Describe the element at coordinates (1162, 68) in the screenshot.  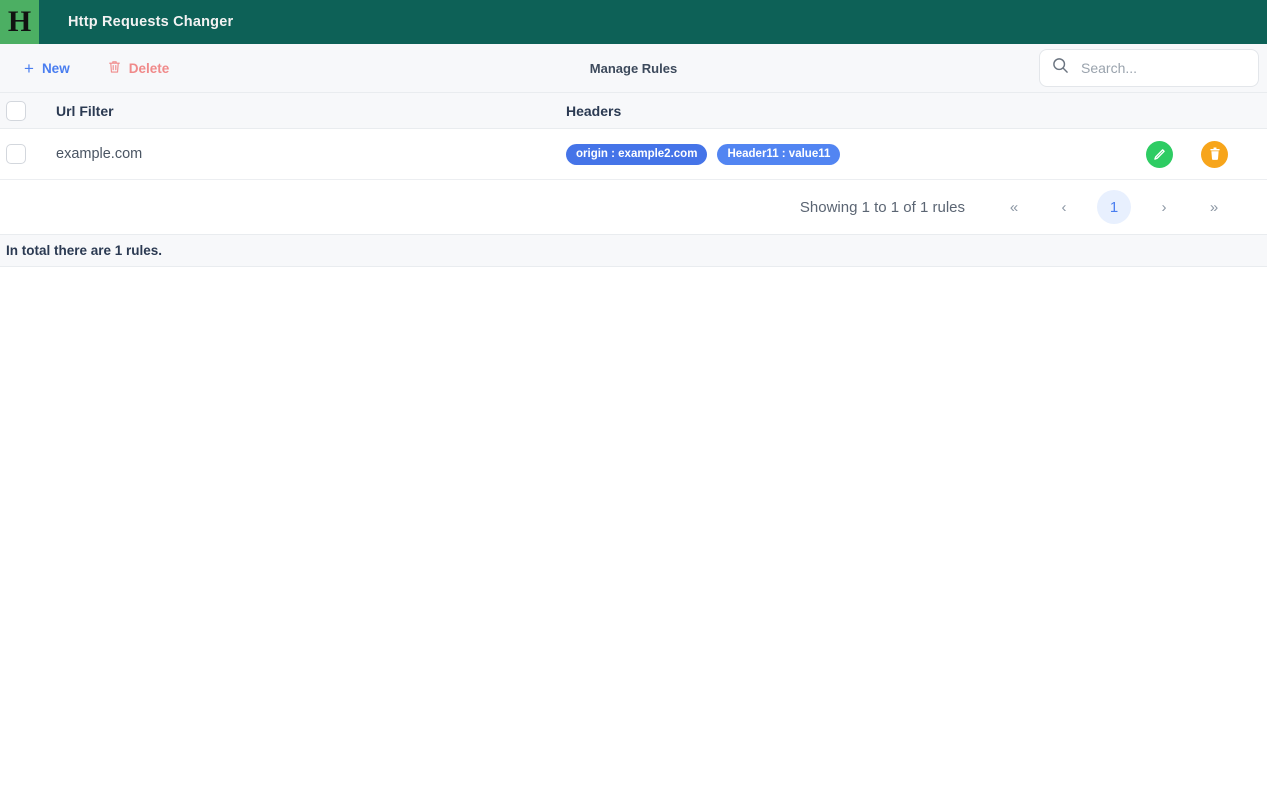
I see `search-input` at that location.